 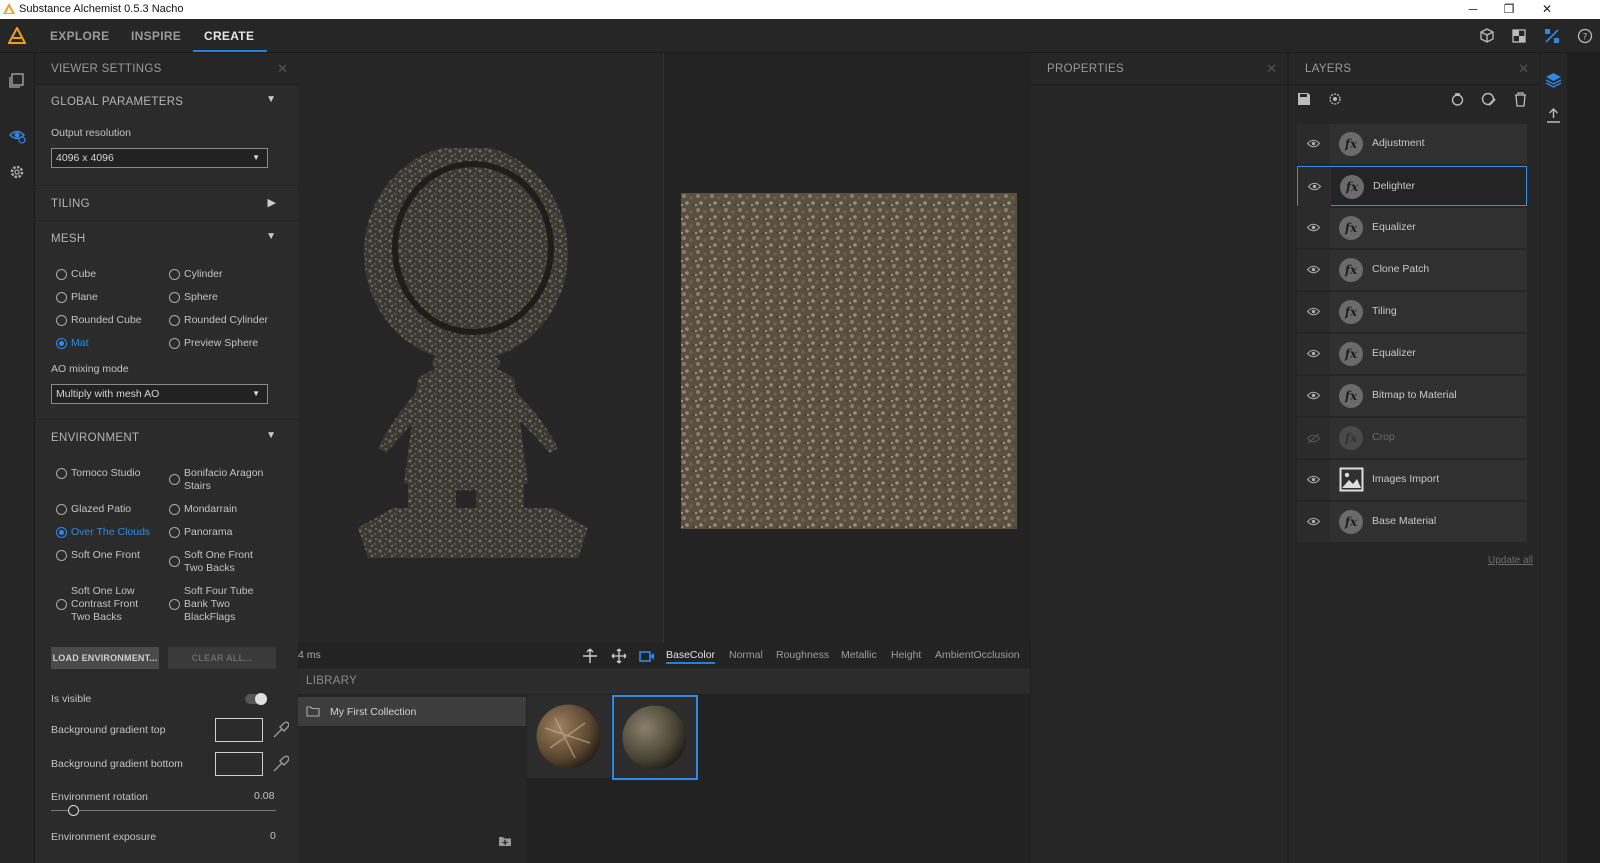 I want to click on rotate-light-icon, so click(x=590, y=656).